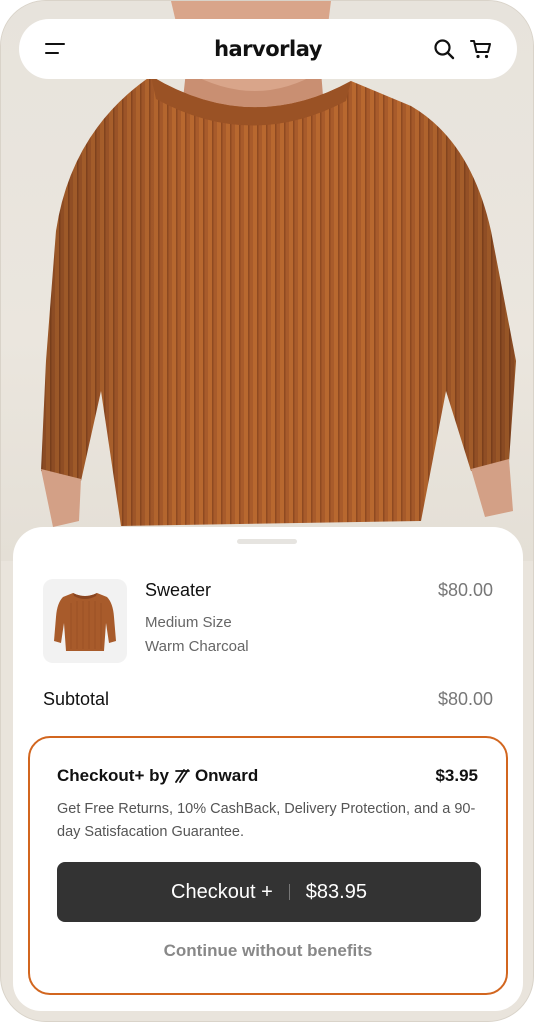  I want to click on checkout-button-total: $83.95, so click(336, 891).